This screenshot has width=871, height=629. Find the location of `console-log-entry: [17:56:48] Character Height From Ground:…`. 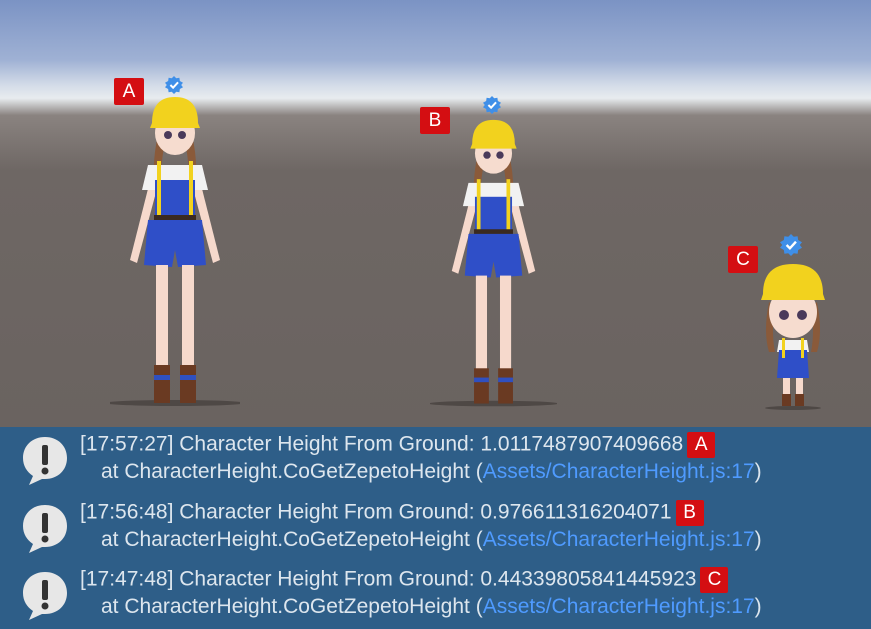

console-log-entry: [17:56:48] Character Height From Ground:… is located at coordinates (435, 528).